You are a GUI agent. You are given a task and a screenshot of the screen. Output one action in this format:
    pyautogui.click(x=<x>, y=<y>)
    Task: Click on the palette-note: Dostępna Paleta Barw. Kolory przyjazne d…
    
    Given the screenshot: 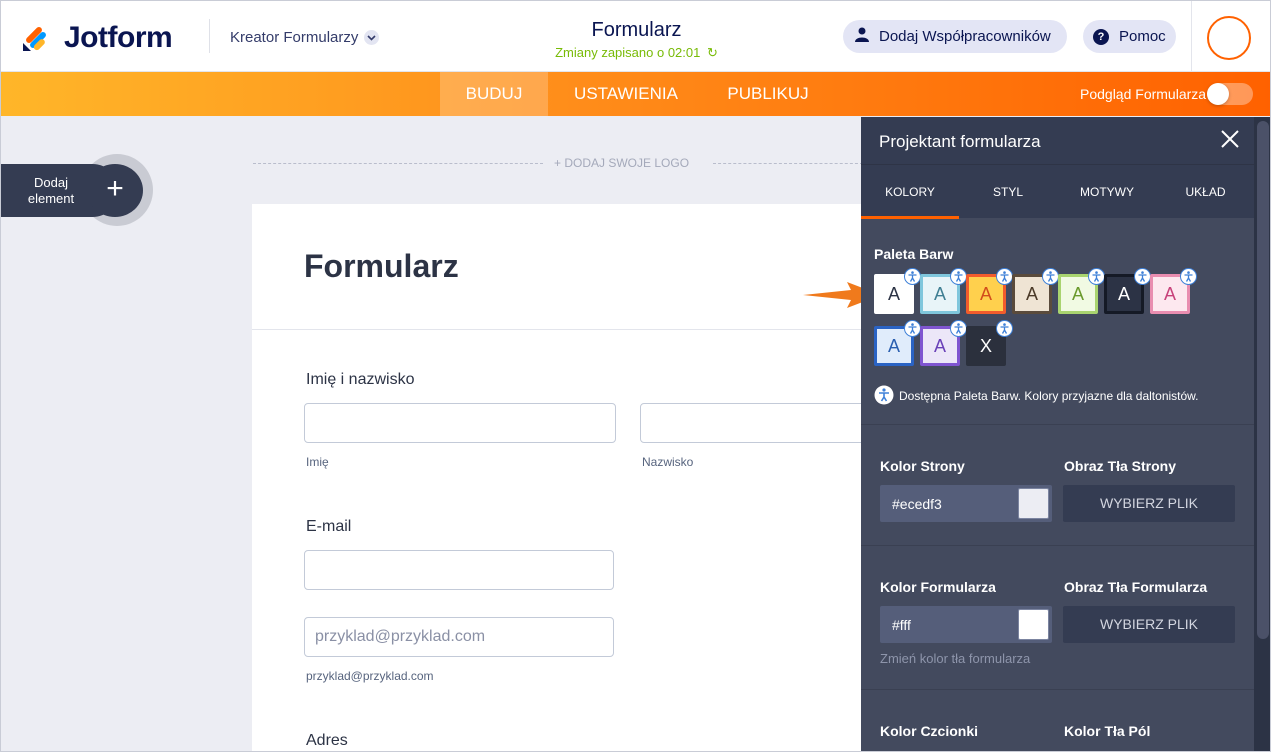 What is the action you would take?
    pyautogui.click(x=1049, y=396)
    